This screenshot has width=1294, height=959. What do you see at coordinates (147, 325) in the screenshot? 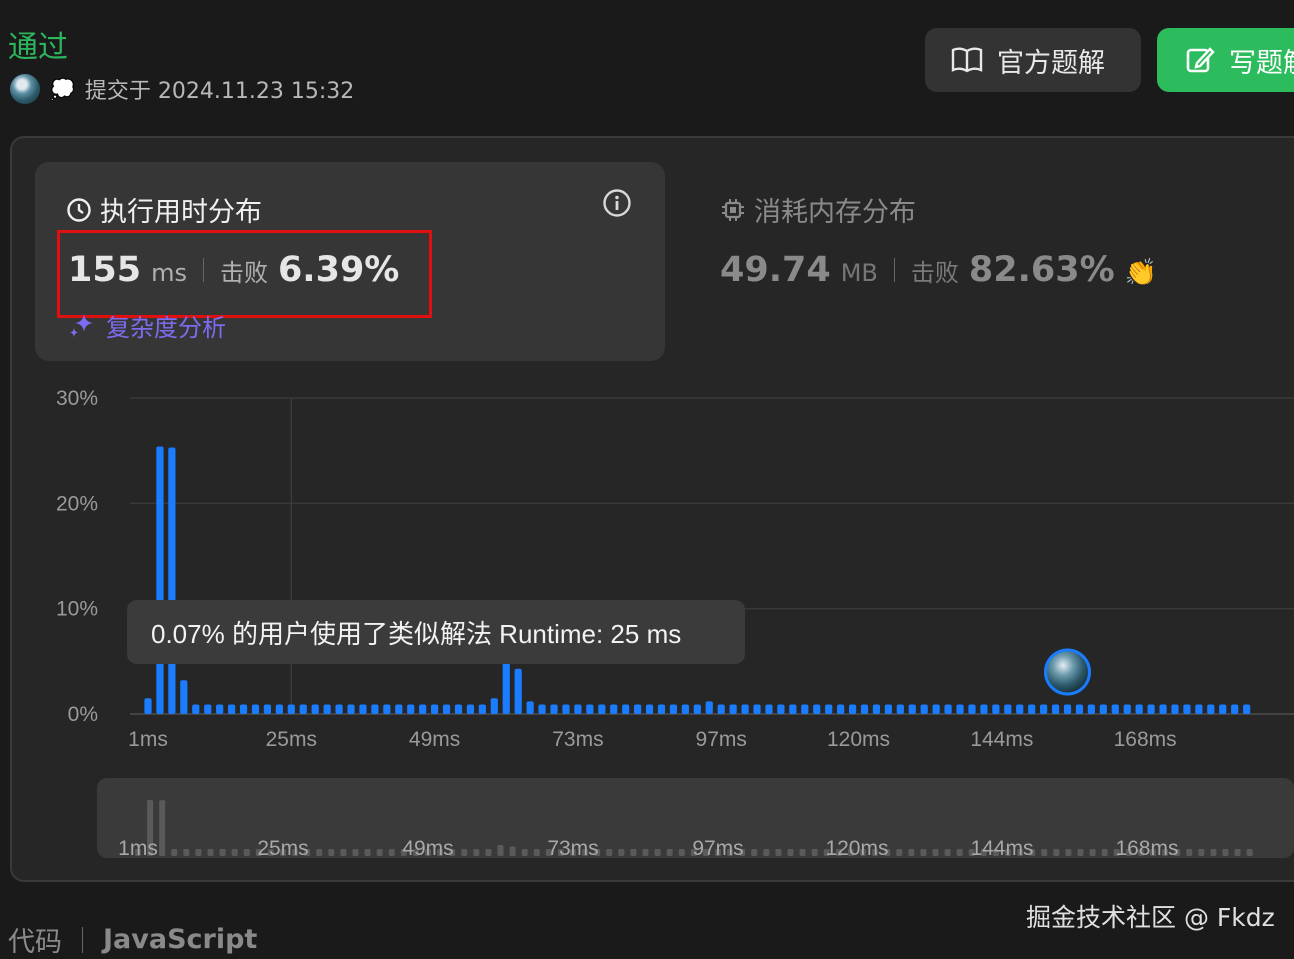
I see `complexity-analysis-link: 复杂度分析` at bounding box center [147, 325].